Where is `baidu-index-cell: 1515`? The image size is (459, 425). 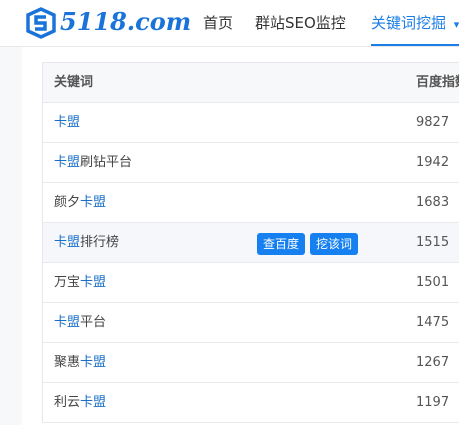 baidu-index-cell: 1515 is located at coordinates (433, 242).